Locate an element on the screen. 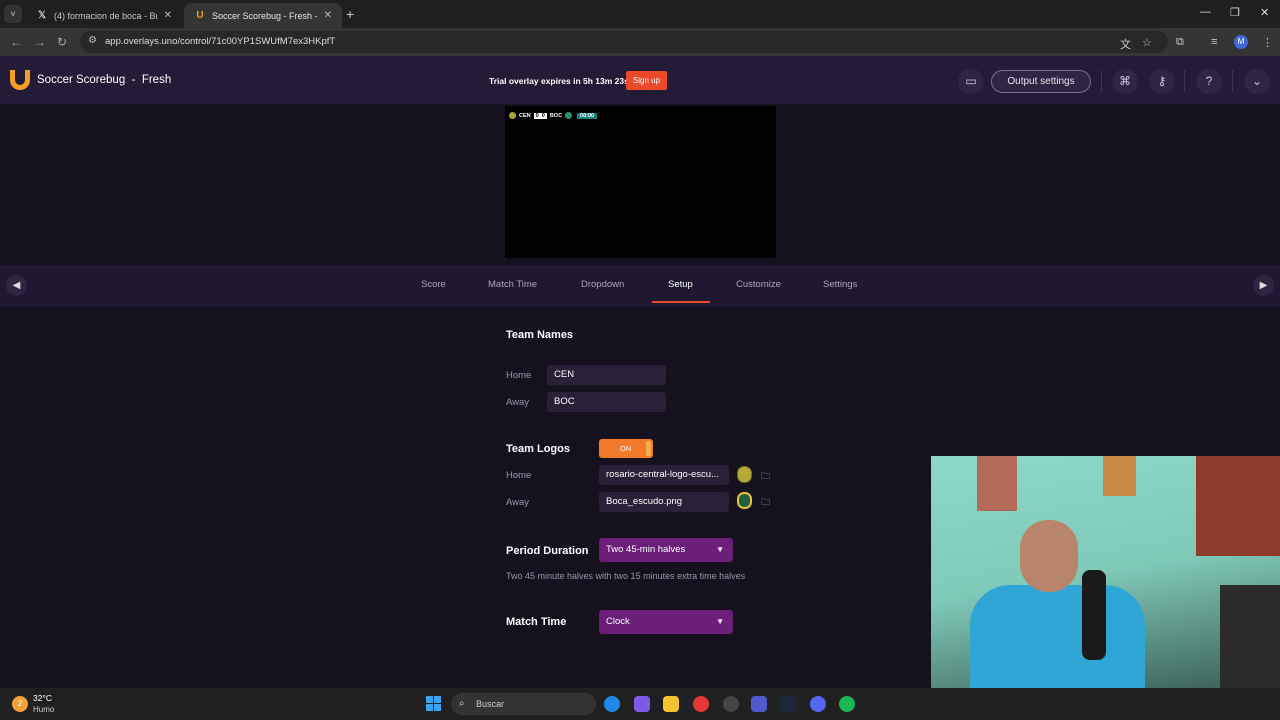 The height and width of the screenshot is (720, 1280). overlays-uno-icon: U is located at coordinates (200, 15).